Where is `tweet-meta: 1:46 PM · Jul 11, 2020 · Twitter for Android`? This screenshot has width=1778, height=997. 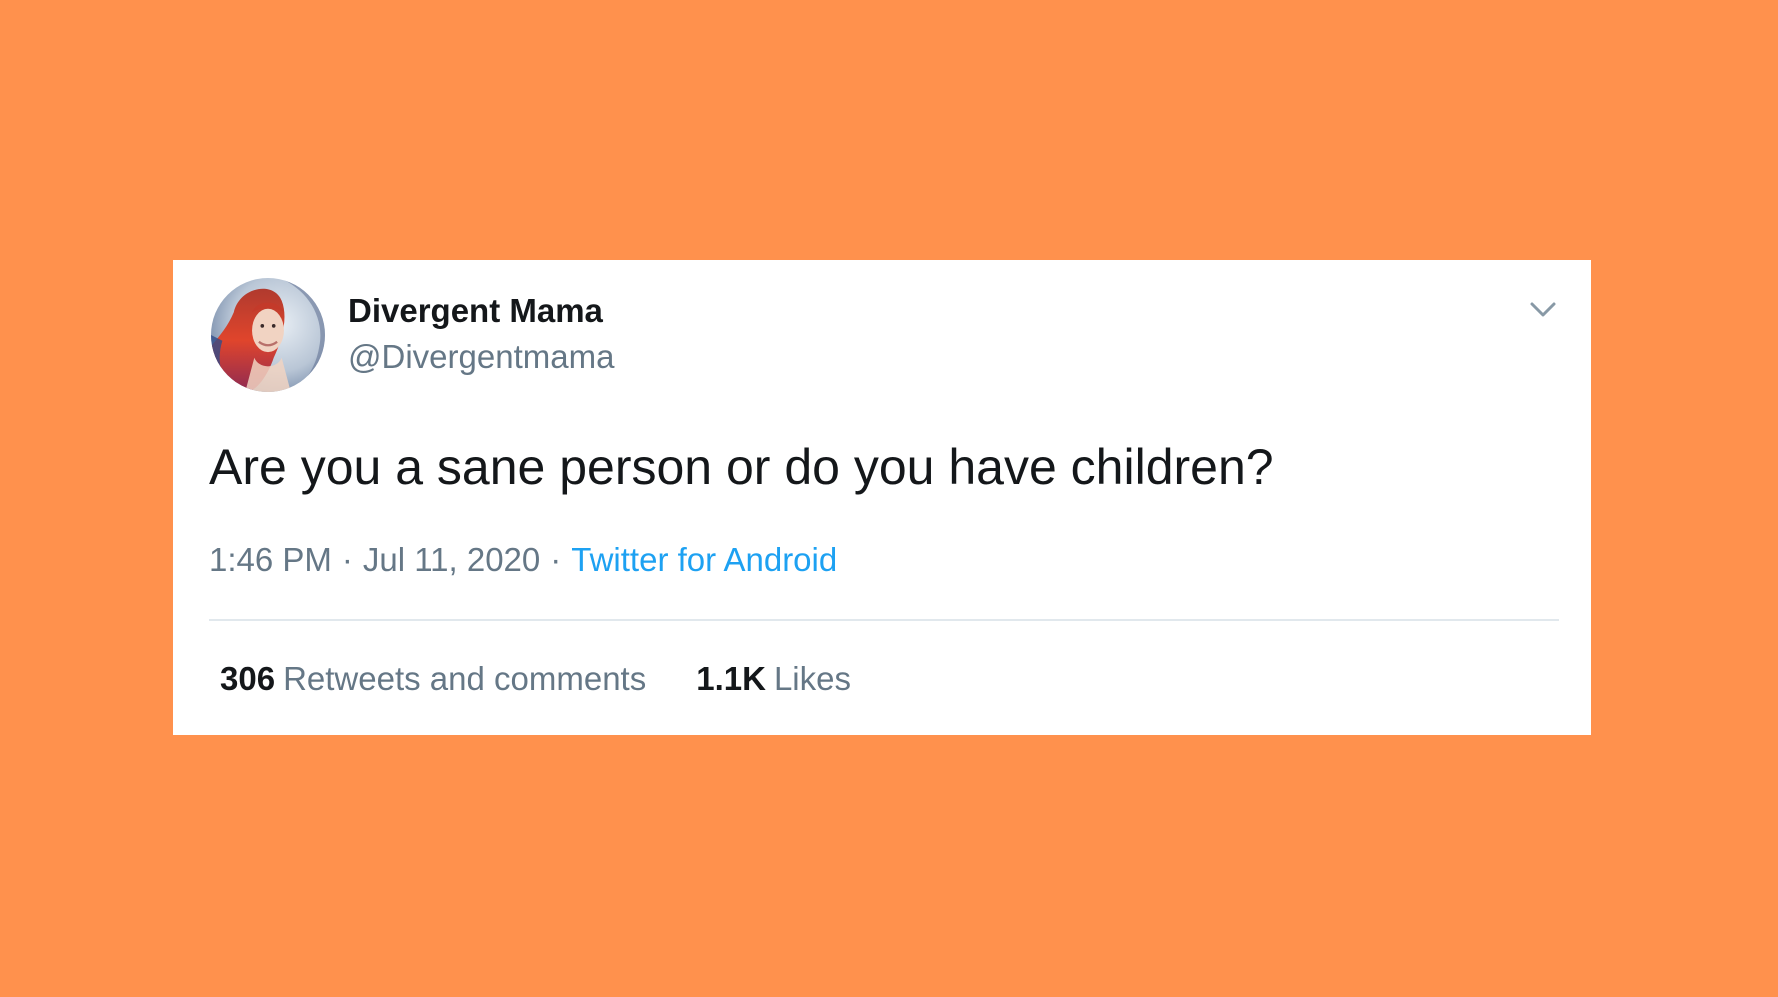 tweet-meta: 1:46 PM · Jul 11, 2020 · Twitter for Android is located at coordinates (523, 560).